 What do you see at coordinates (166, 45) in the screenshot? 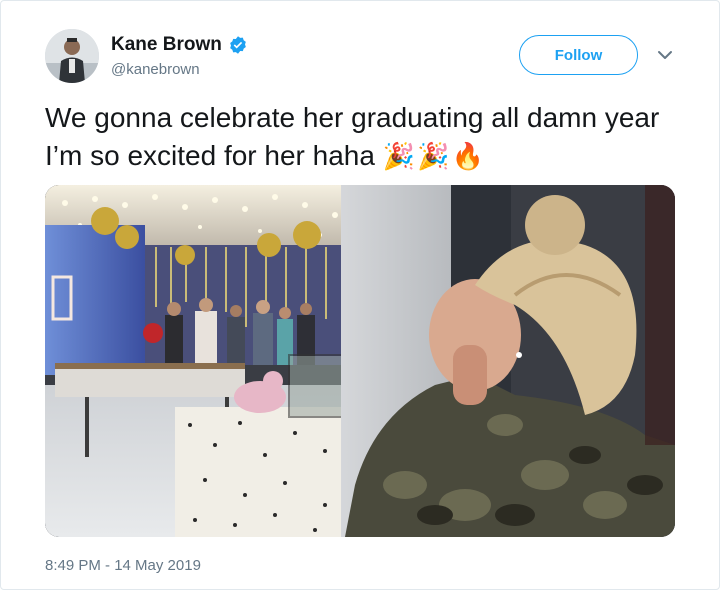
I see `author-name-text: Kane Brown` at bounding box center [166, 45].